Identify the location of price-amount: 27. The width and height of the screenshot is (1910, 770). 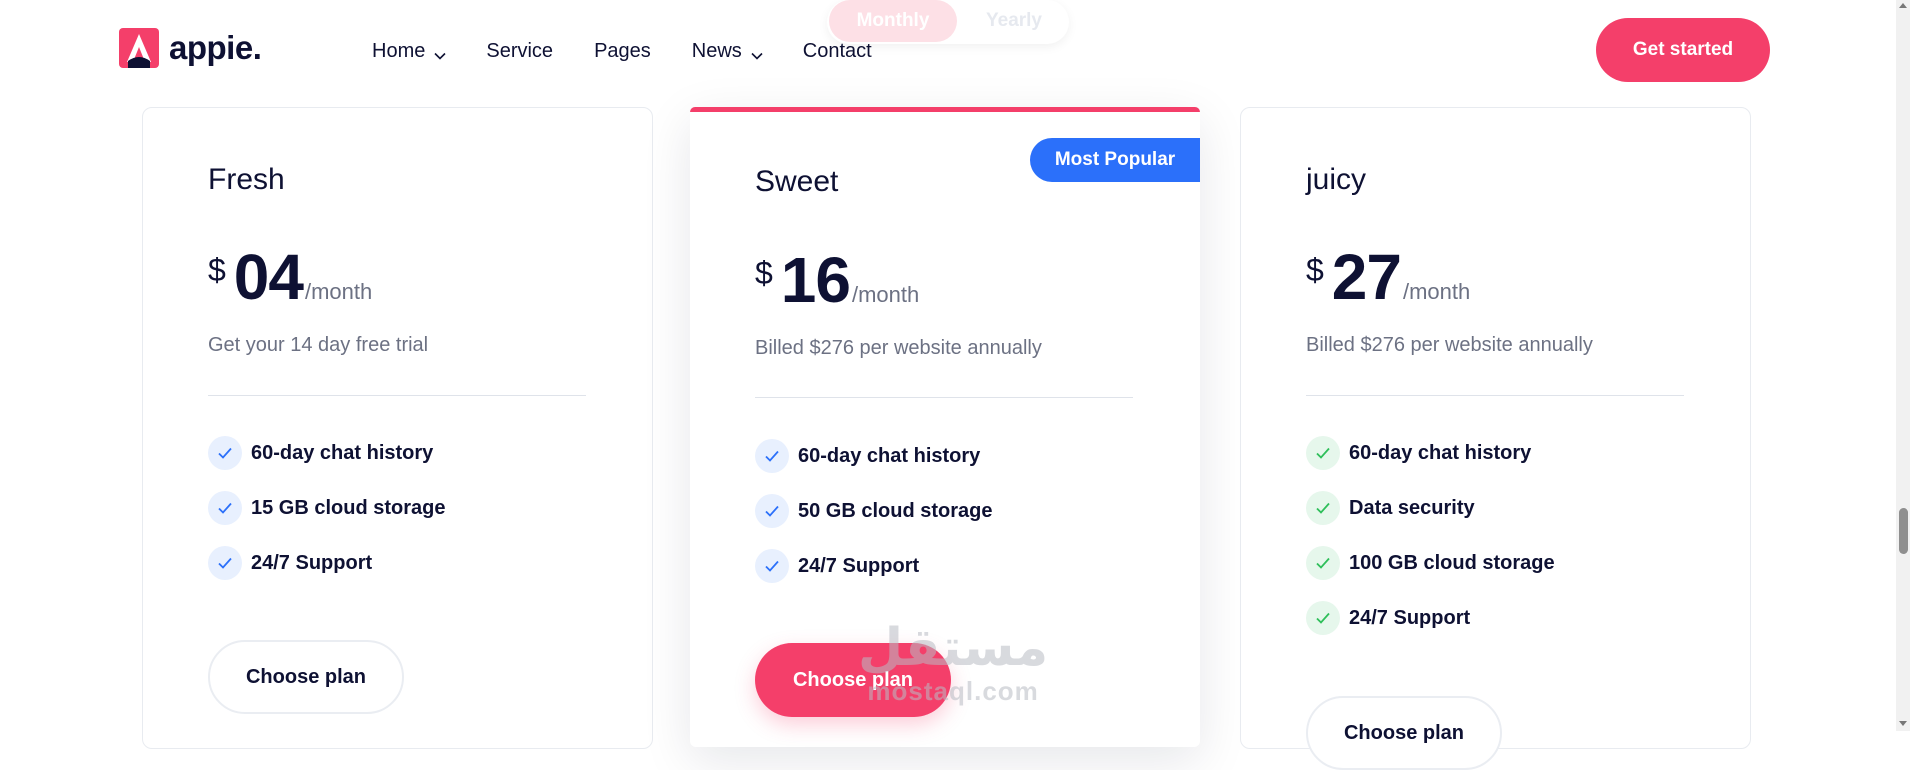
(1366, 277).